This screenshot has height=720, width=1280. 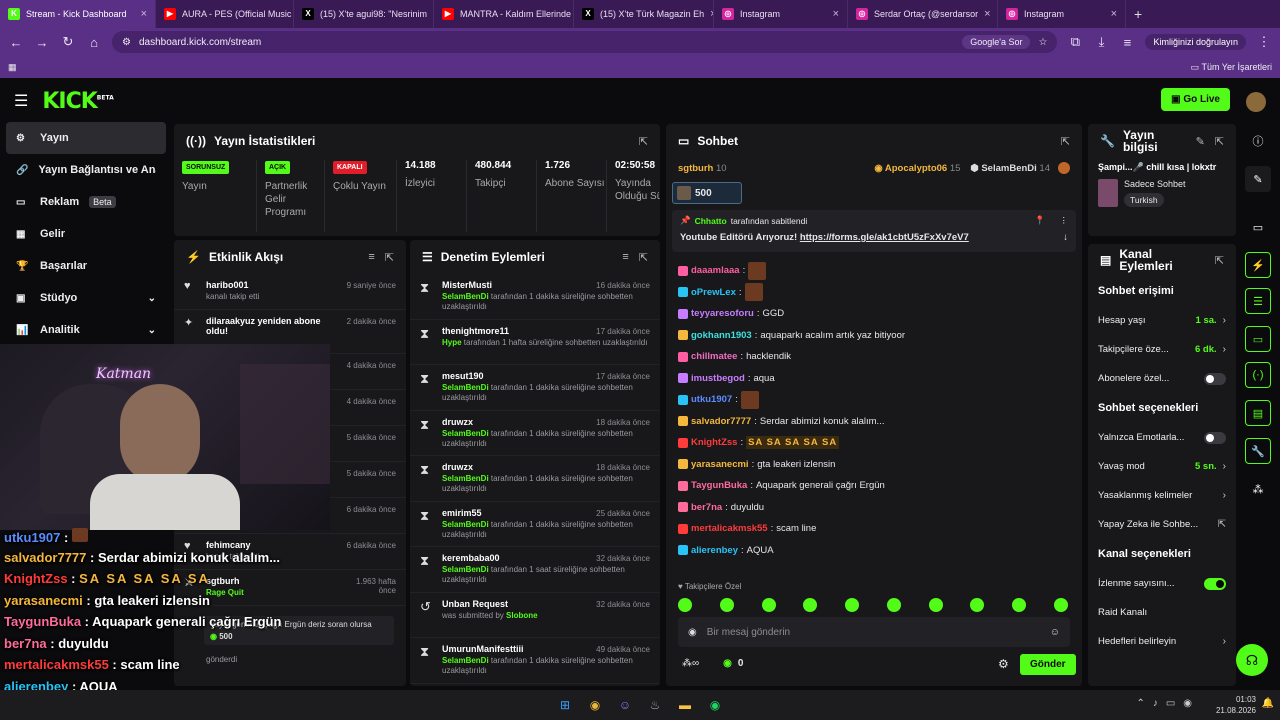 I want to click on extensions-icon: ⧉, so click(x=1075, y=42).